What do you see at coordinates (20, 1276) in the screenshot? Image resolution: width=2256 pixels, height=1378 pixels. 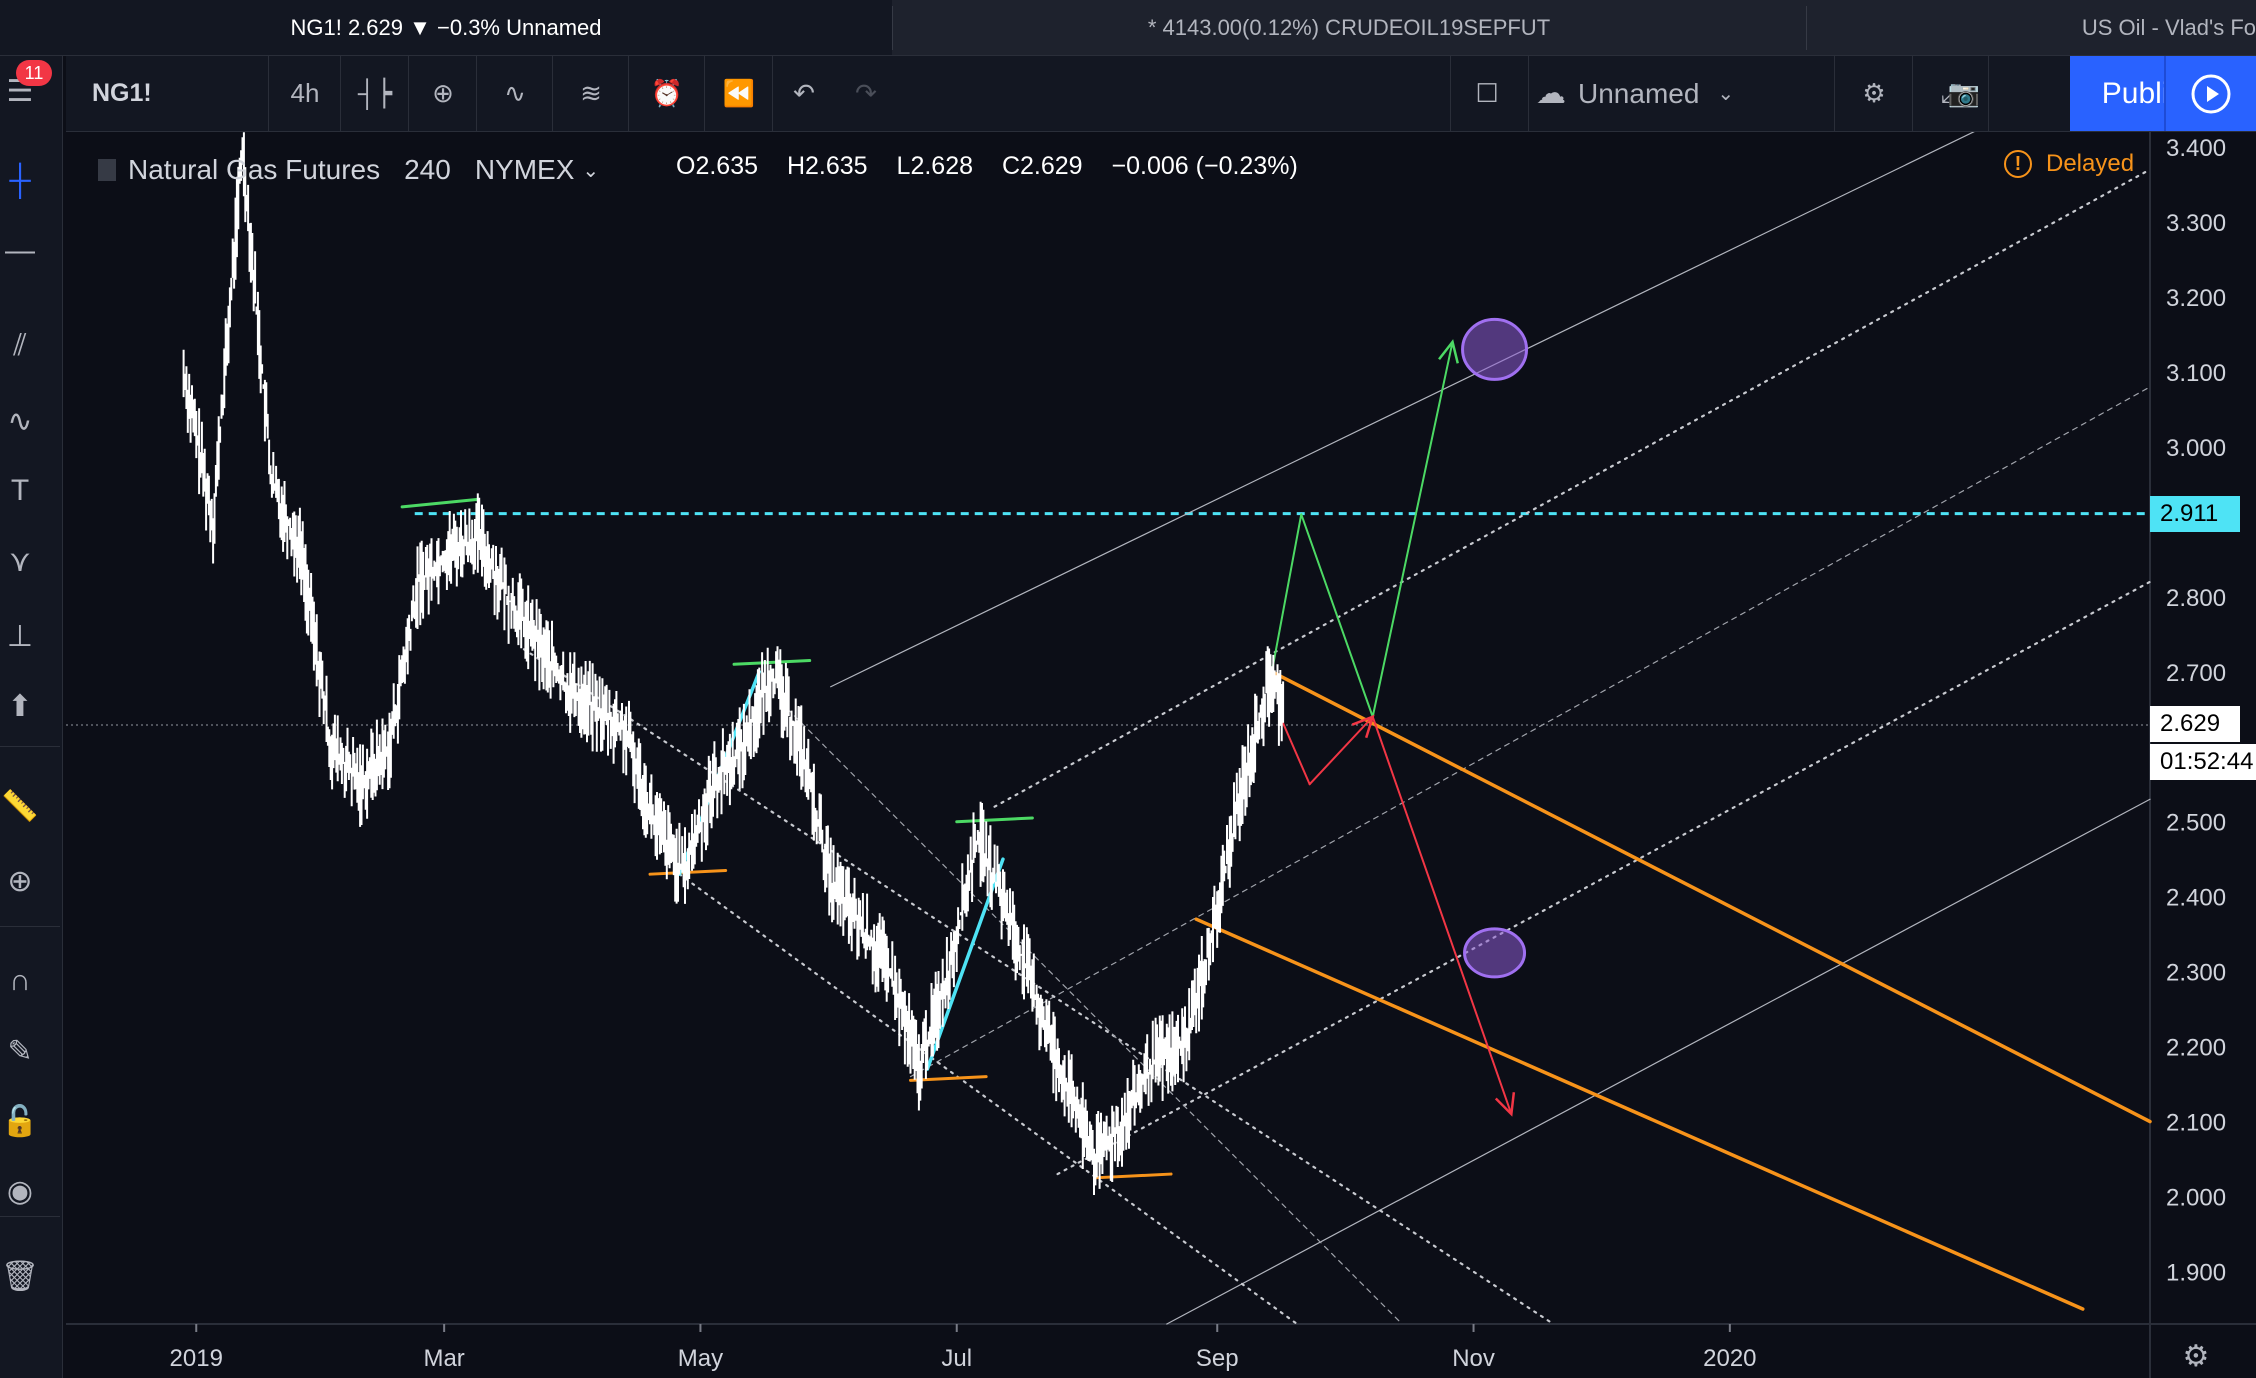 I see `trash-icon: 🗑` at bounding box center [20, 1276].